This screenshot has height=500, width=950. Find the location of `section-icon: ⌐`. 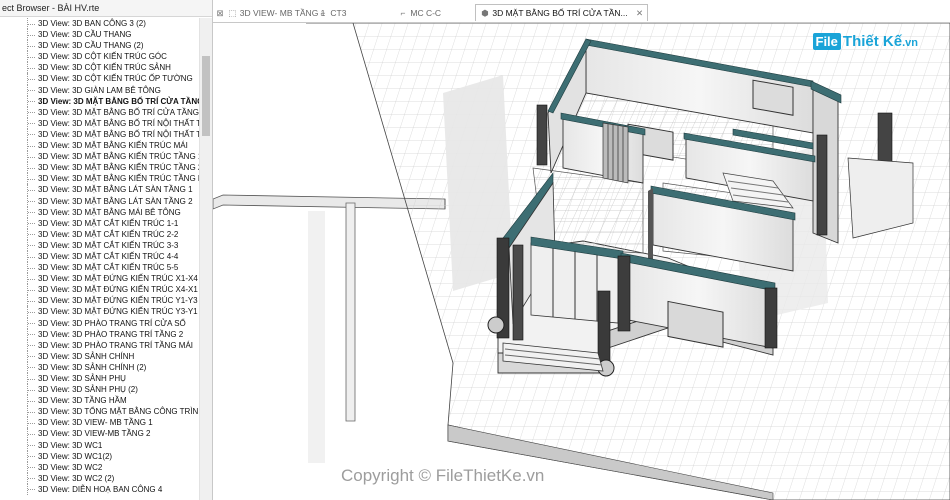

section-icon: ⌐ is located at coordinates (403, 13).